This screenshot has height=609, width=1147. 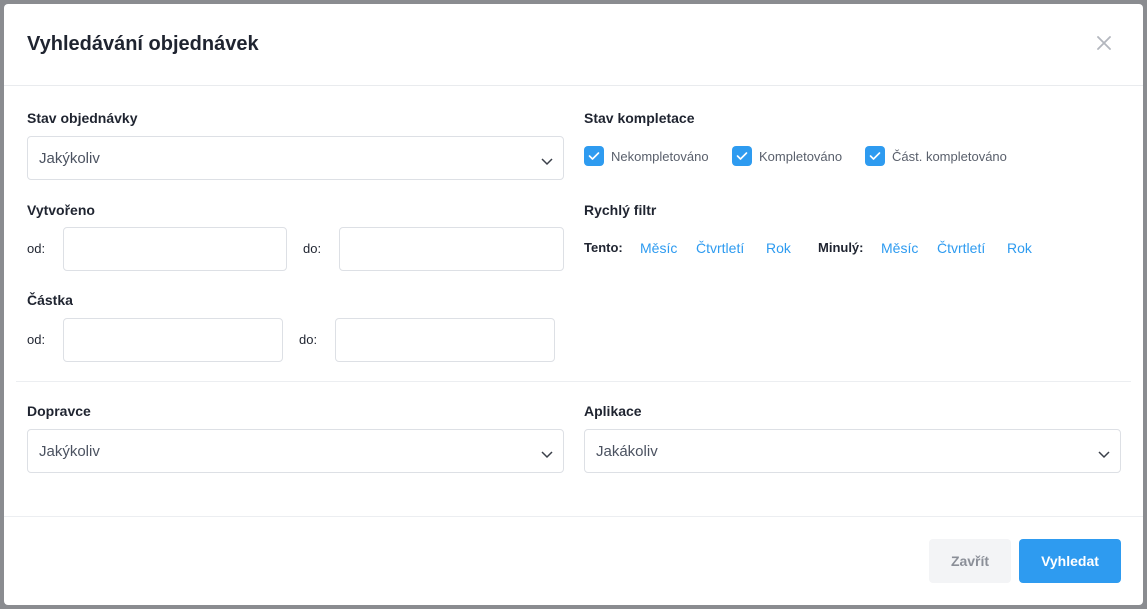 I want to click on checkbox-partially-completed: Část. kompletováno, so click(x=936, y=156).